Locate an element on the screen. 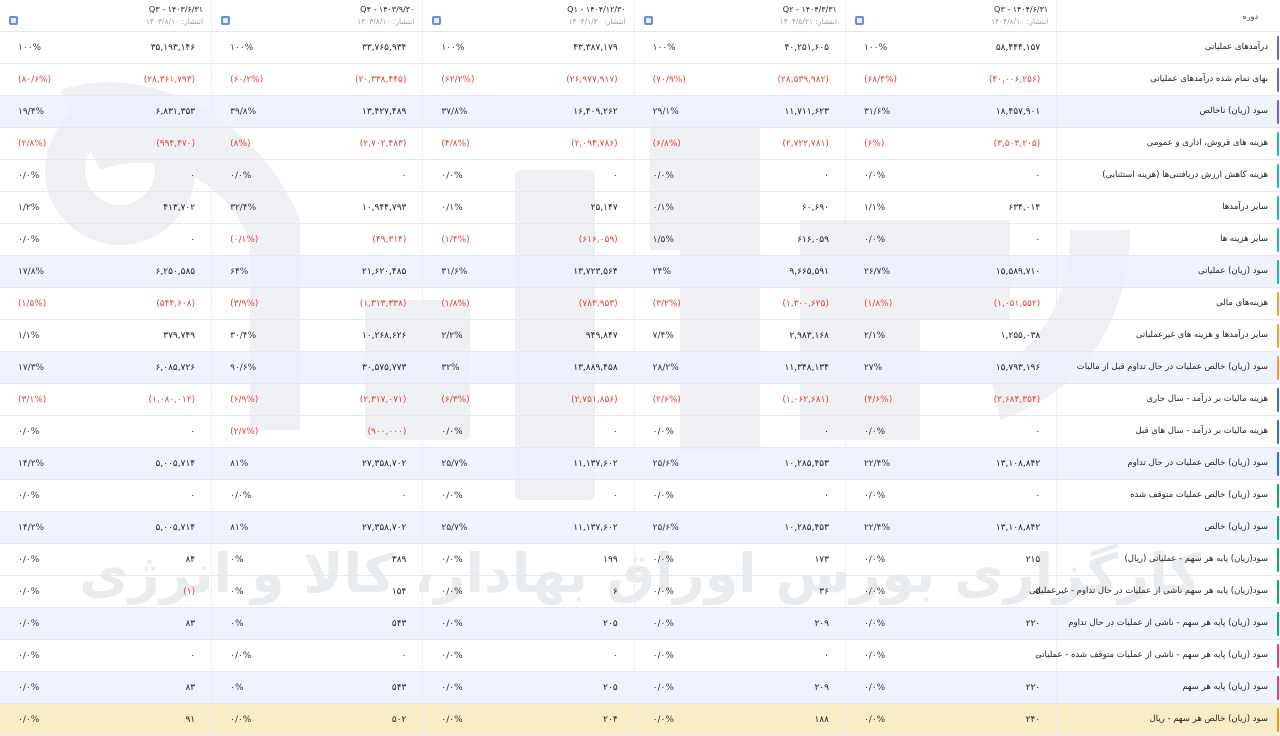 The height and width of the screenshot is (736, 1280). value-cell: ۱۴/۲% ۵,۰۰۵,۷۱۴ is located at coordinates (105, 463).